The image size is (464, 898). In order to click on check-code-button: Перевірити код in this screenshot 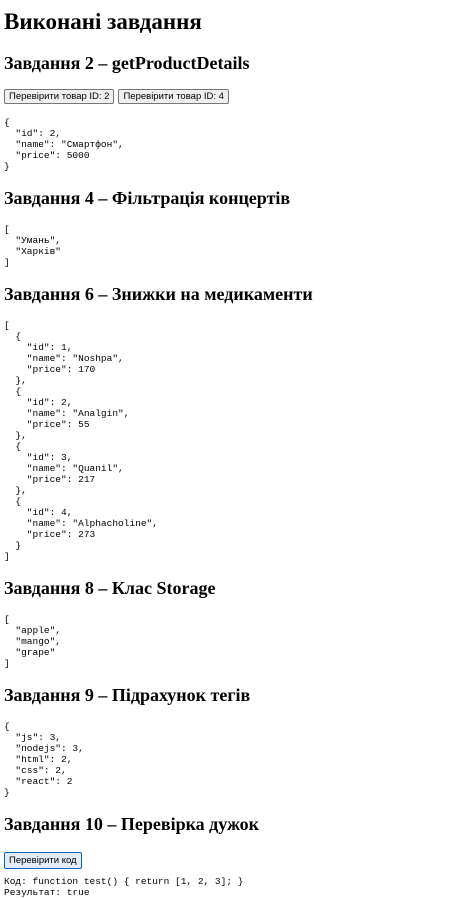, I will do `click(43, 860)`.